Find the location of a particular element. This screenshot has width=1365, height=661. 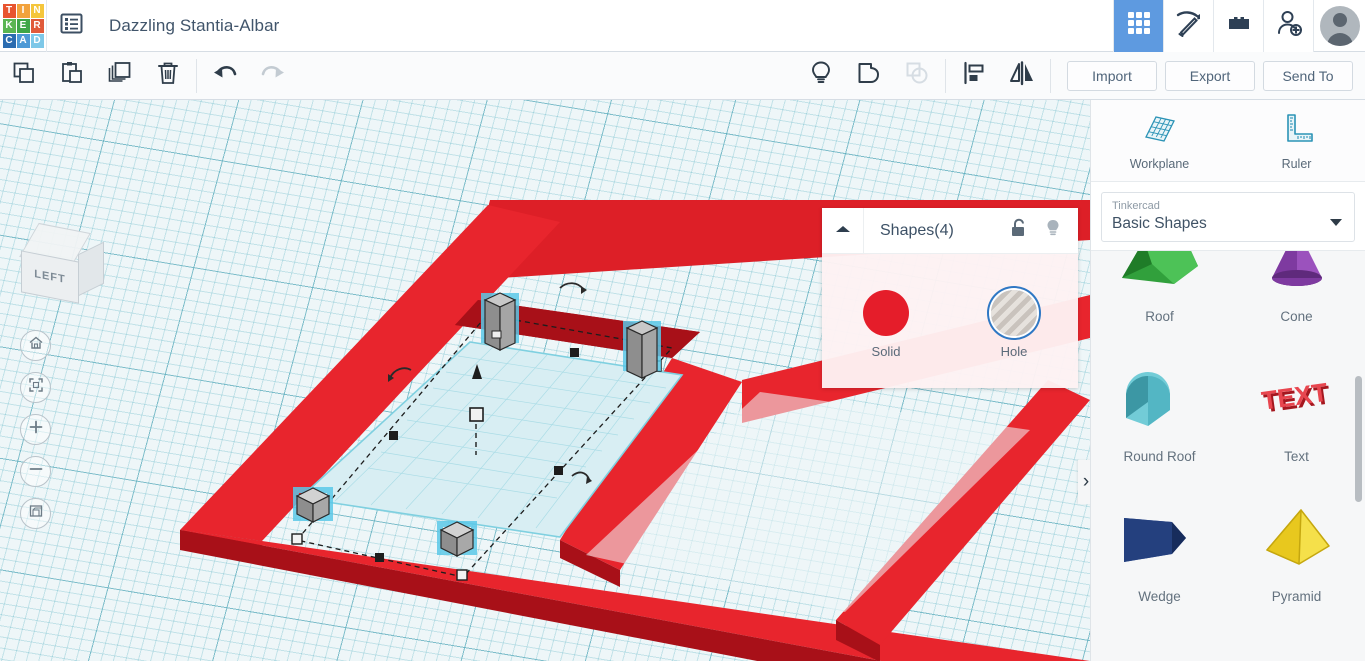

add-user-icon is located at coordinates (1289, 25).